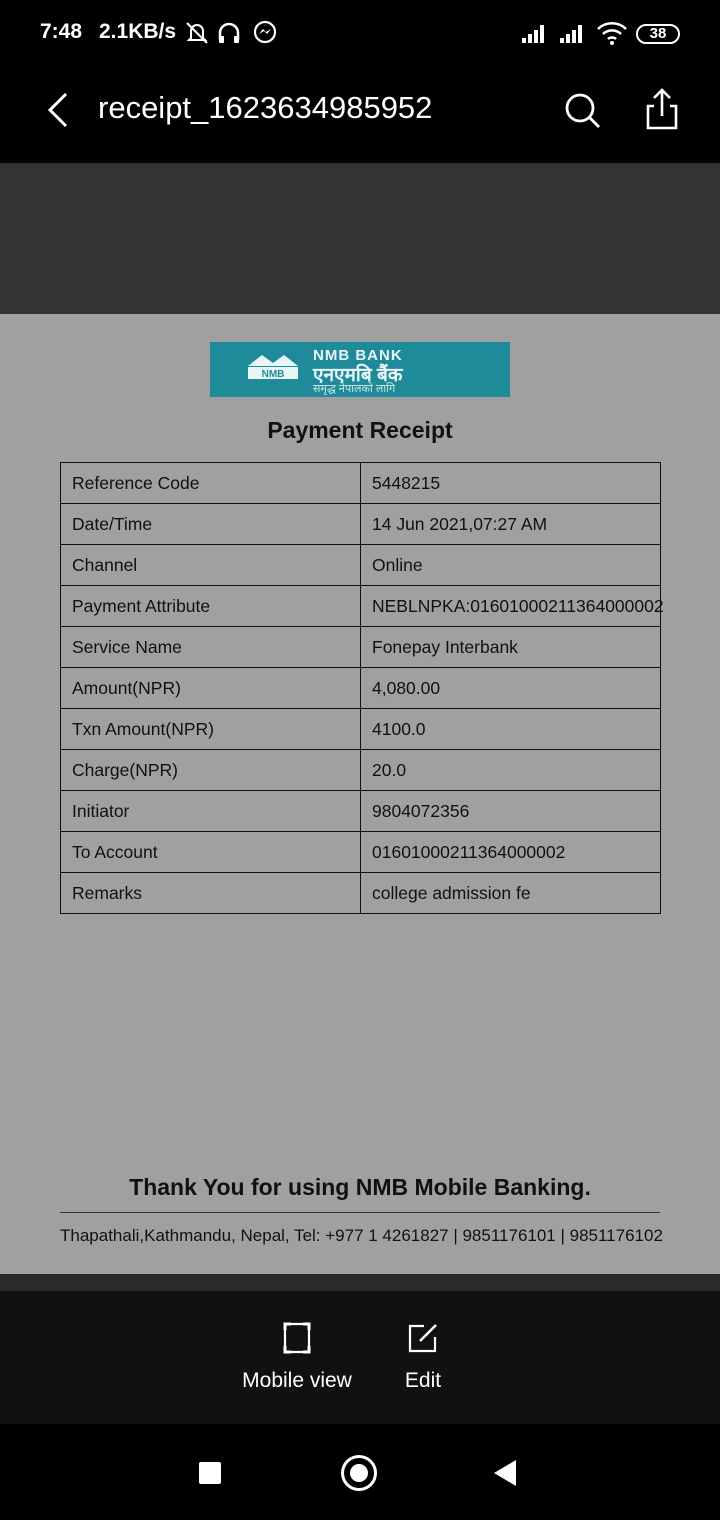 Image resolution: width=720 pixels, height=1520 pixels. I want to click on messenger-icon, so click(265, 32).